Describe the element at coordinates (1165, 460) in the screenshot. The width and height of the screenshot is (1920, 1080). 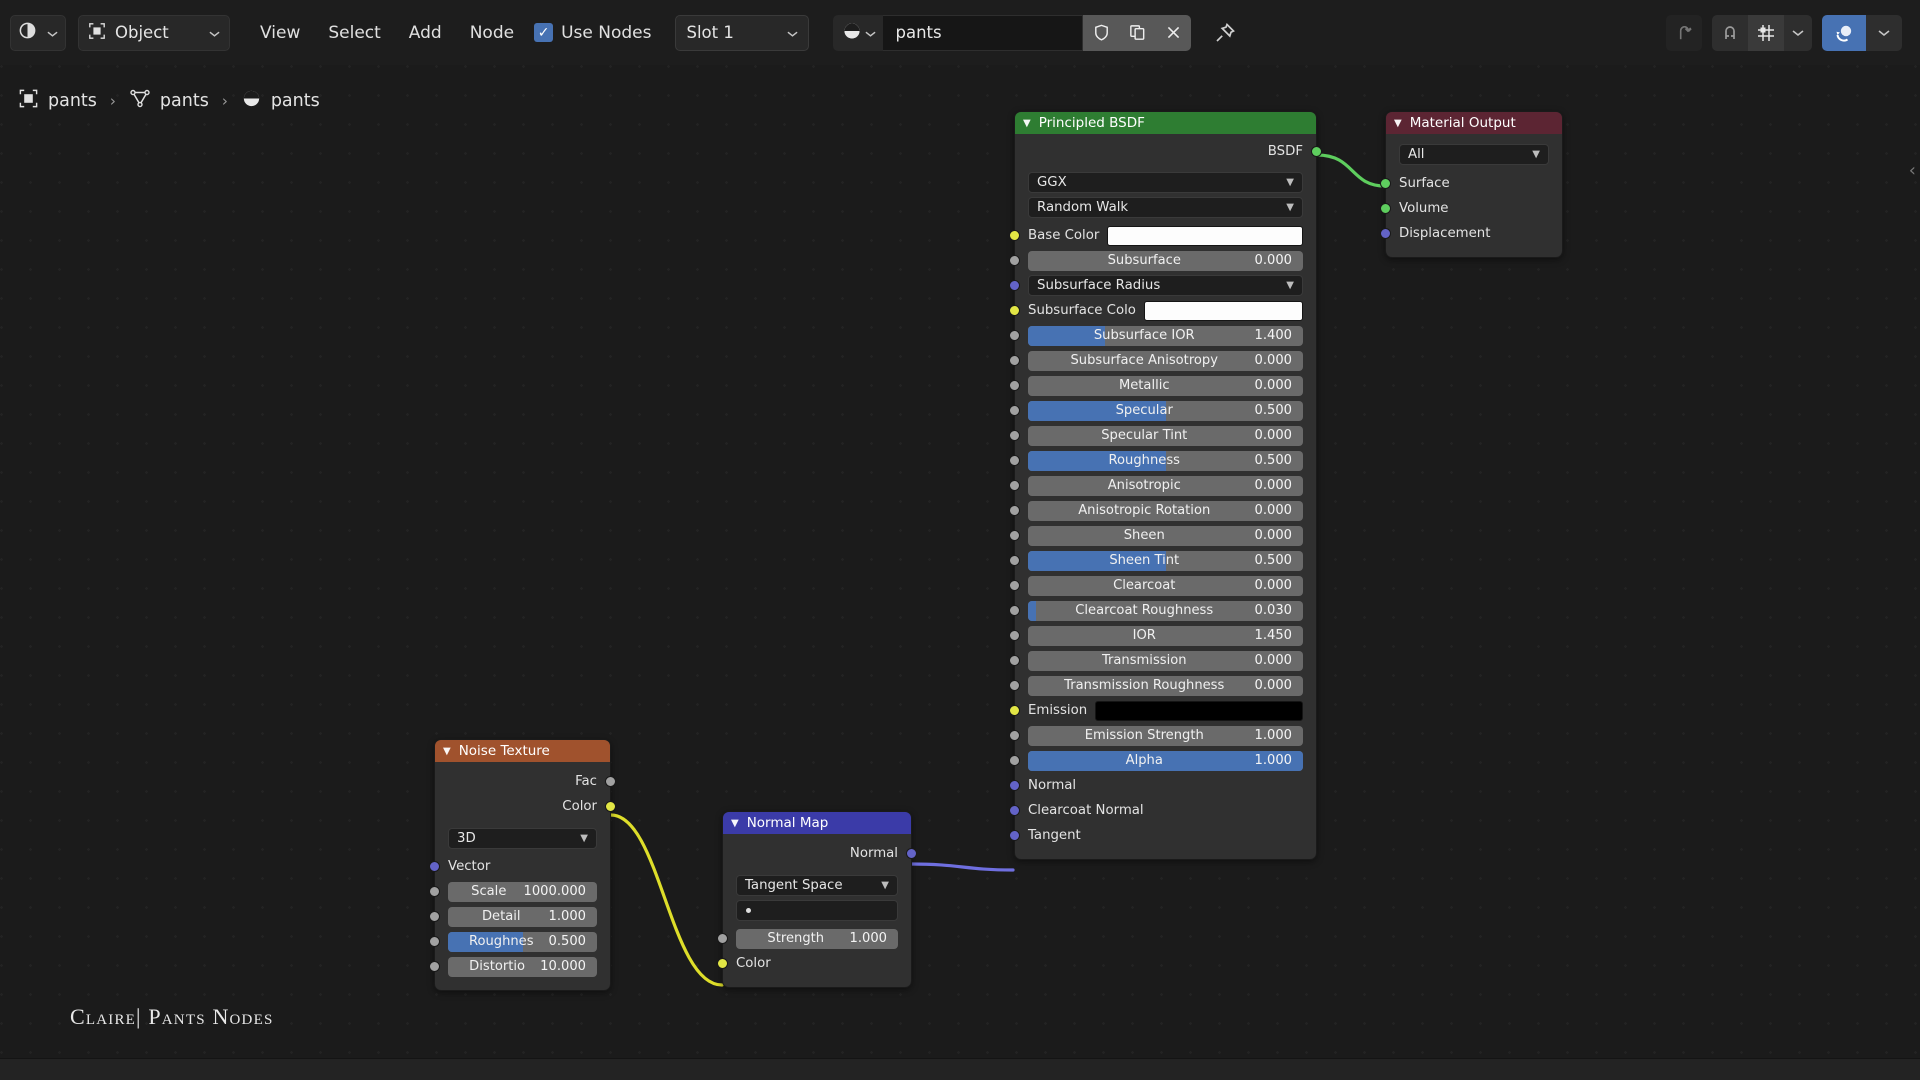
I see `slider-roughness: Roughness 0.500` at that location.